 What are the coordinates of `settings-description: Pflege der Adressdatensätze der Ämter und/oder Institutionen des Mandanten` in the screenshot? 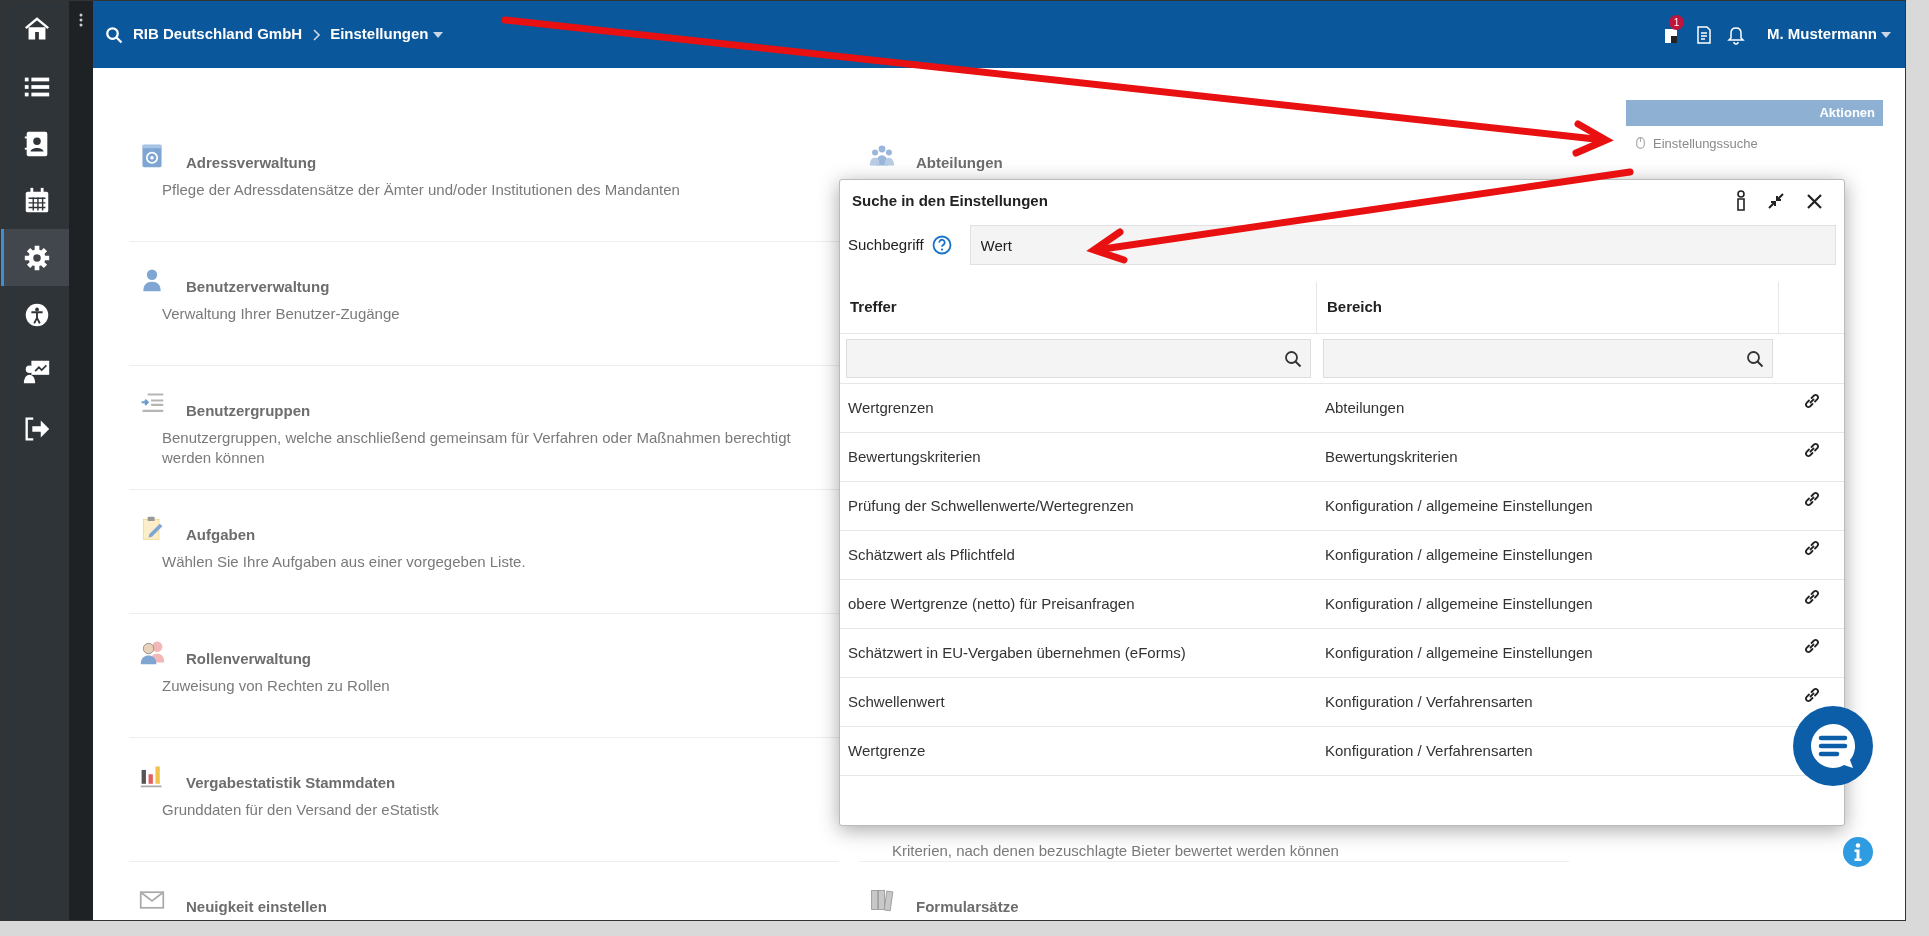 It's located at (421, 190).